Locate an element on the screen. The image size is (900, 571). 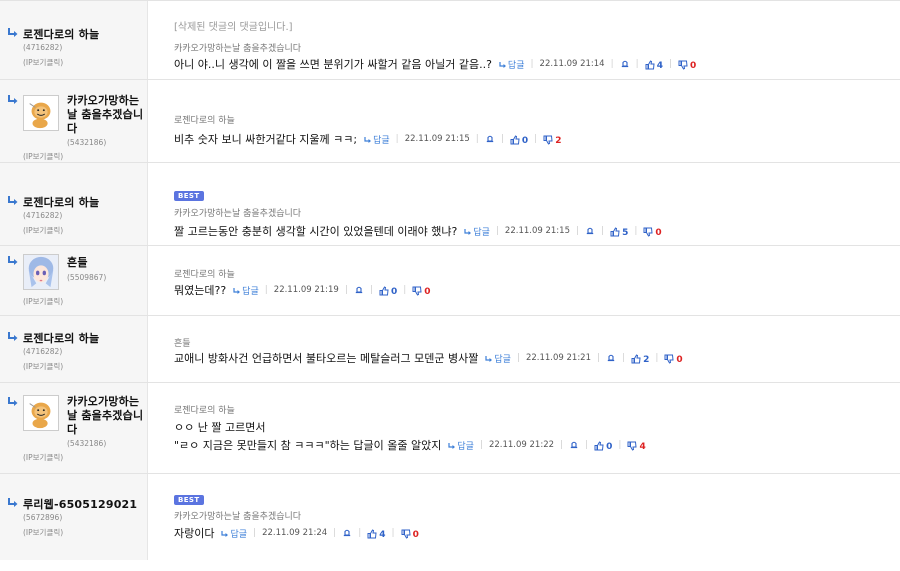
anime-girl-avatar is located at coordinates (41, 272).